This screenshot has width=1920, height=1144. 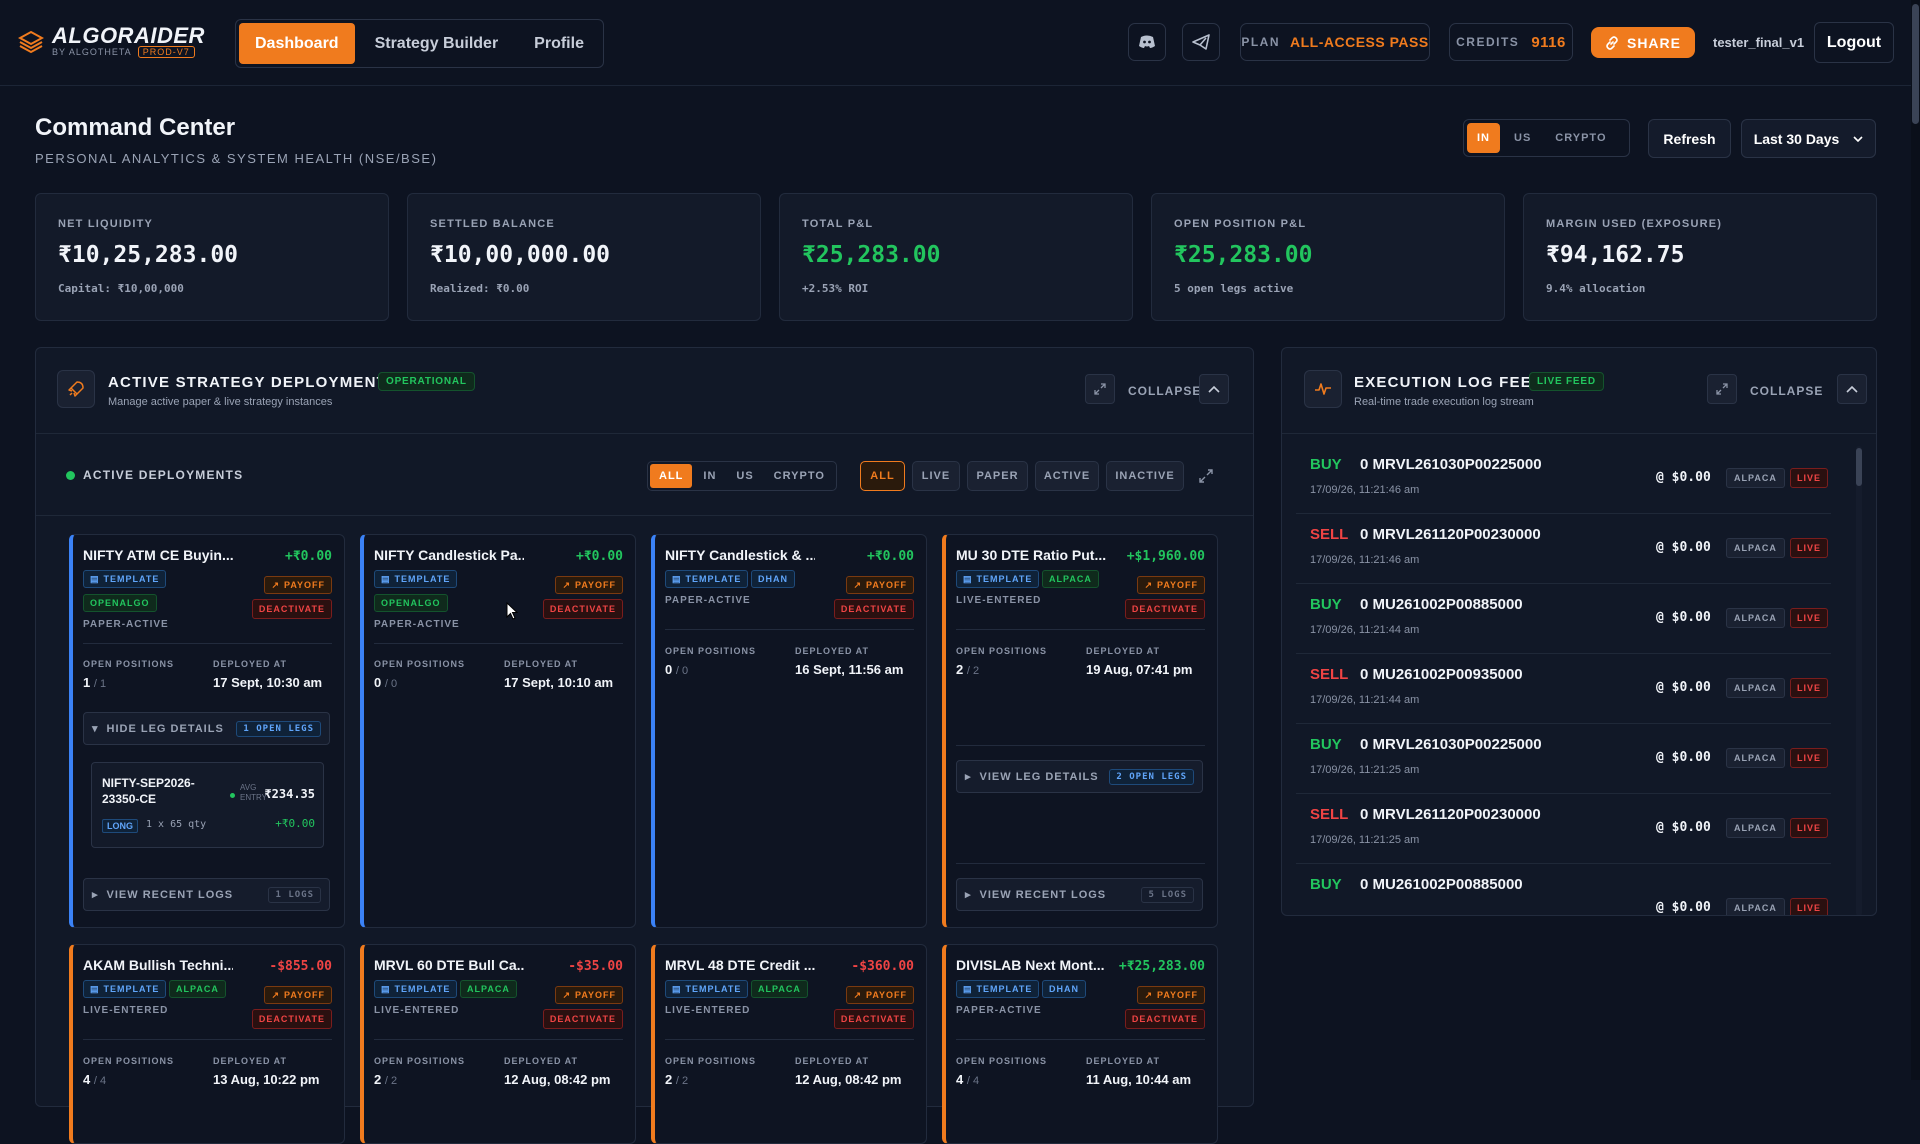 I want to click on log-broker: ALPACA, so click(x=1755, y=478).